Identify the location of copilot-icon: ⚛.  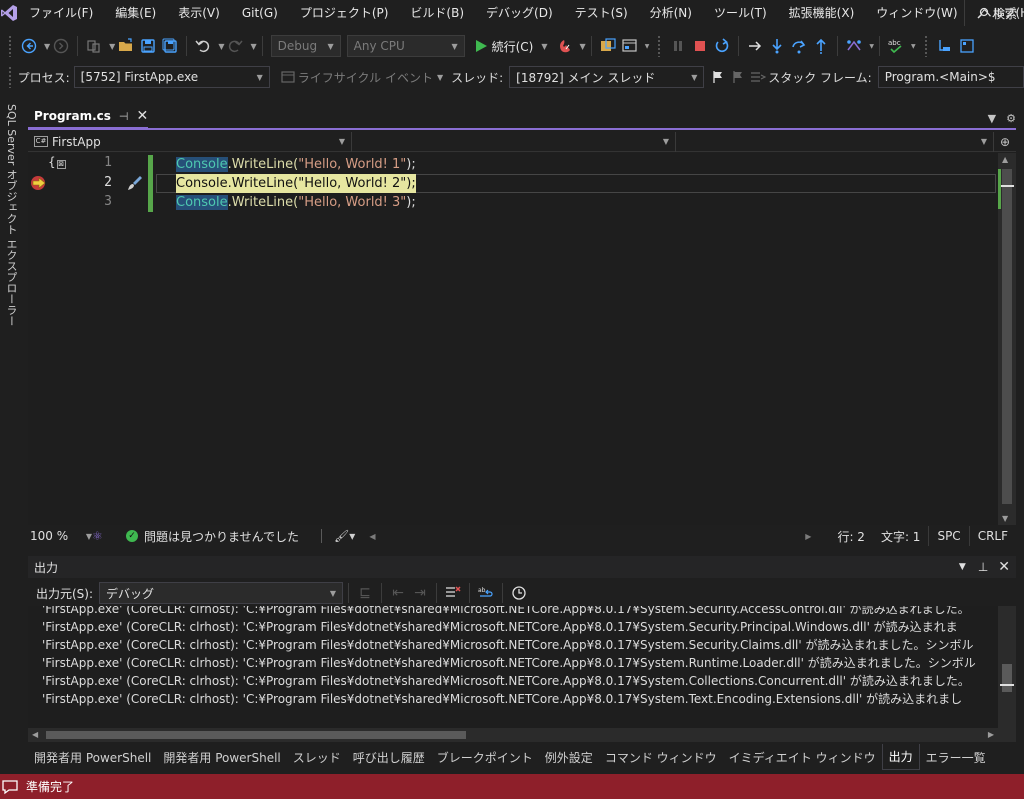
(102, 536).